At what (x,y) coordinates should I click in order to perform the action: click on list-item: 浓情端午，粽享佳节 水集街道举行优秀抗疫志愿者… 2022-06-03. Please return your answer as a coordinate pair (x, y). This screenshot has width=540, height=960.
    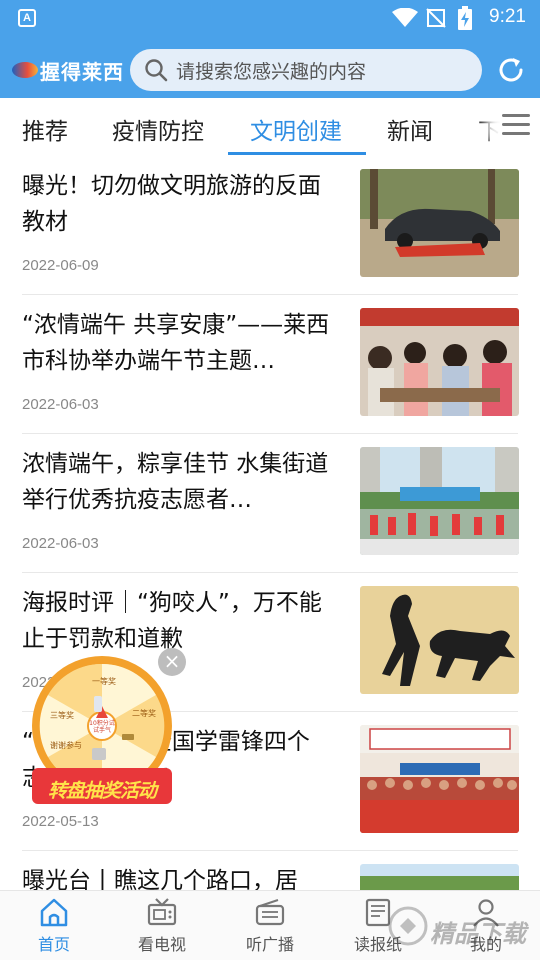
    Looking at the image, I should click on (270, 503).